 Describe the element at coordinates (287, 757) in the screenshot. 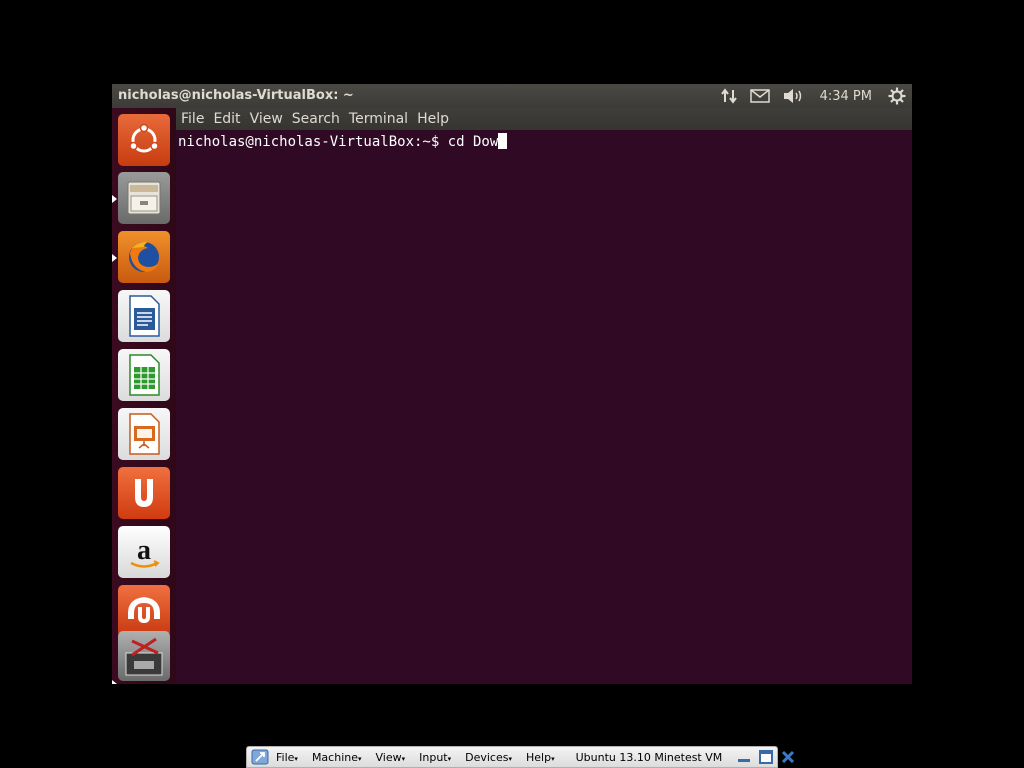

I see `vb-menu-file: File▾` at that location.